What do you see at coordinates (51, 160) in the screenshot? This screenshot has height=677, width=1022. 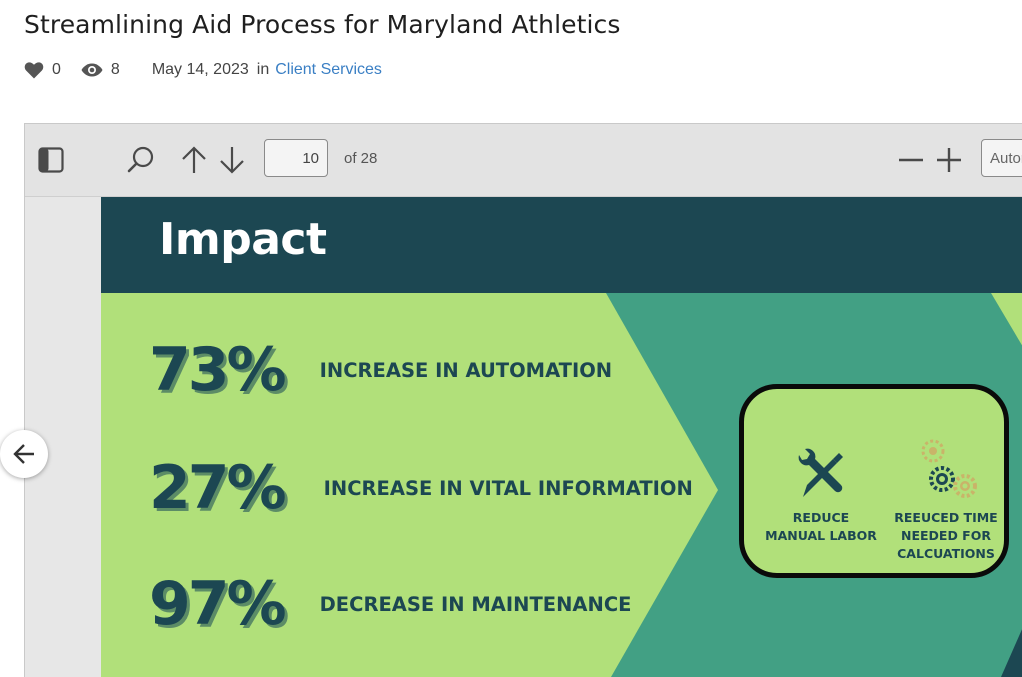 I see `sidebar-toggle-icon` at bounding box center [51, 160].